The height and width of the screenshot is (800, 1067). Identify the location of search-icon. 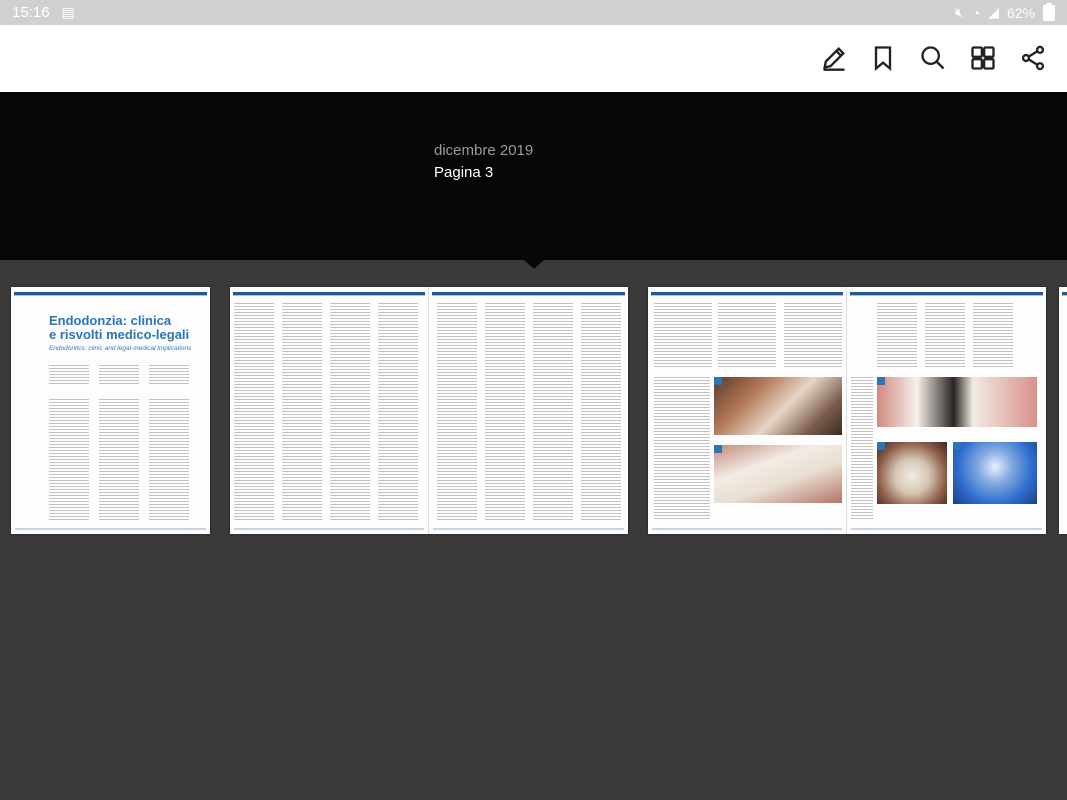
(933, 58).